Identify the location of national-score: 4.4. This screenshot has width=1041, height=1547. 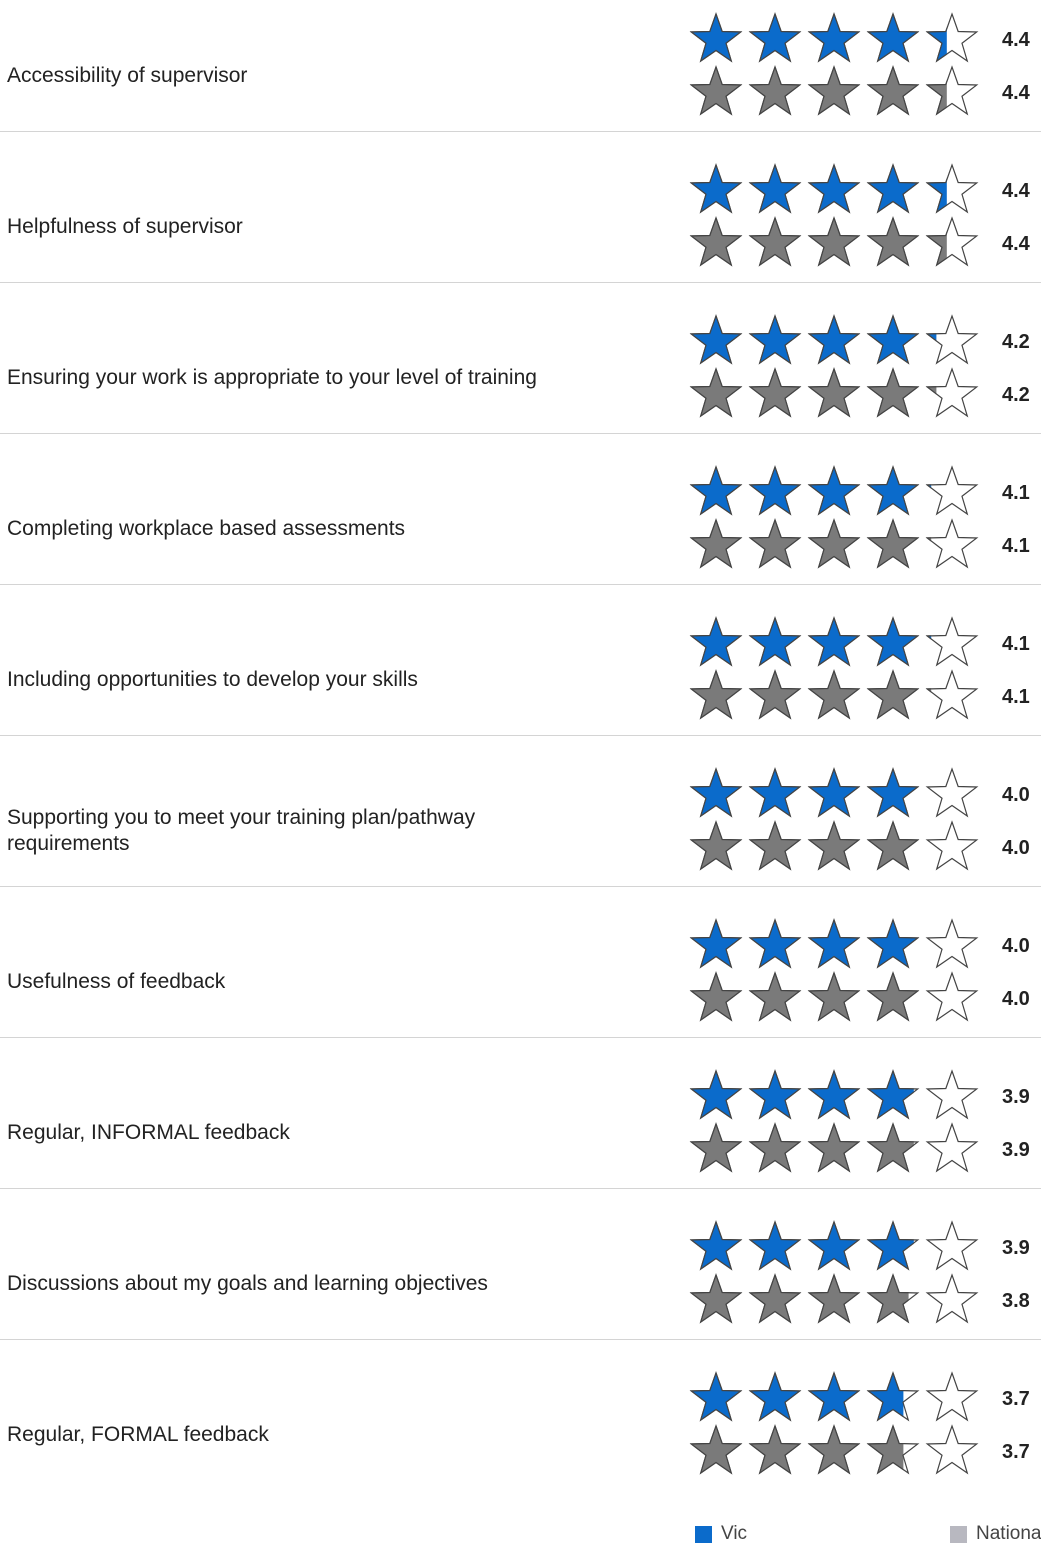
(1016, 93).